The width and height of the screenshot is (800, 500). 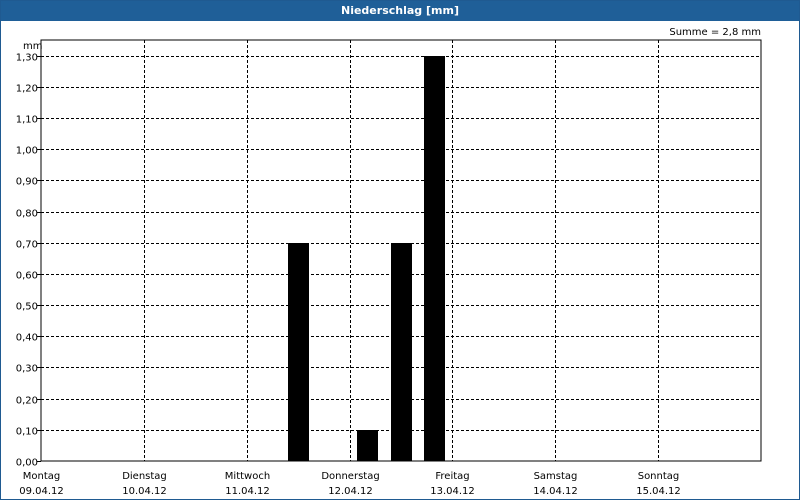 What do you see at coordinates (27, 463) in the screenshot?
I see `y-tick-label: 0,00` at bounding box center [27, 463].